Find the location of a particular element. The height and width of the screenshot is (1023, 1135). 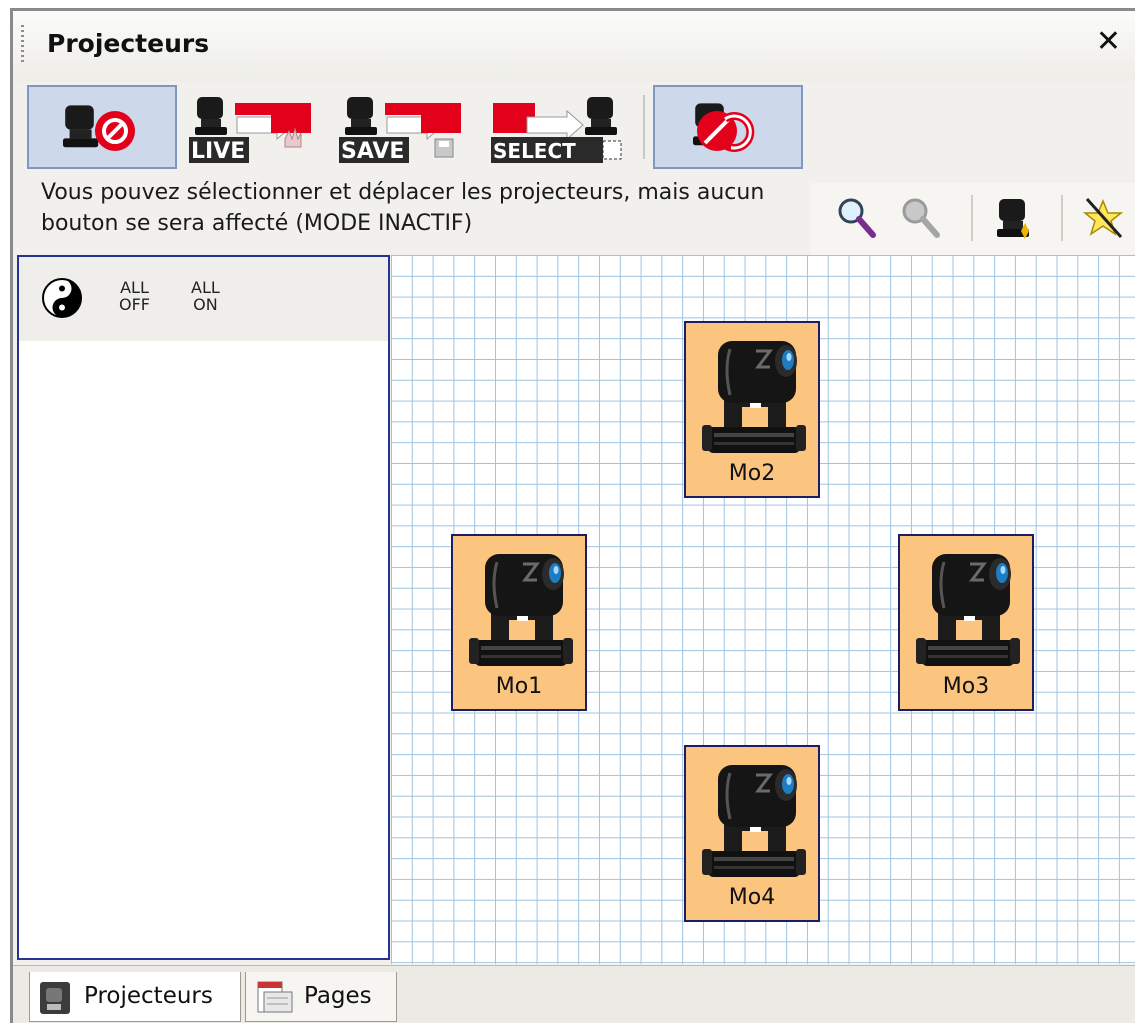

fixture-mo1: Mo1 is located at coordinates (519, 622).